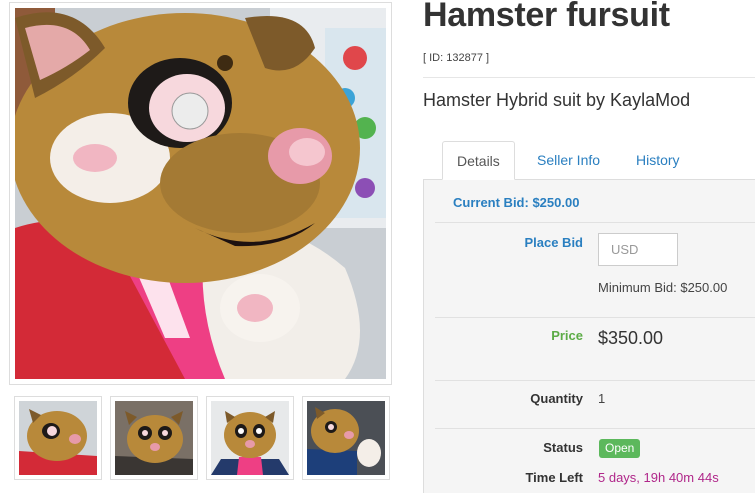  I want to click on time-left-label: Time Left, so click(554, 477).